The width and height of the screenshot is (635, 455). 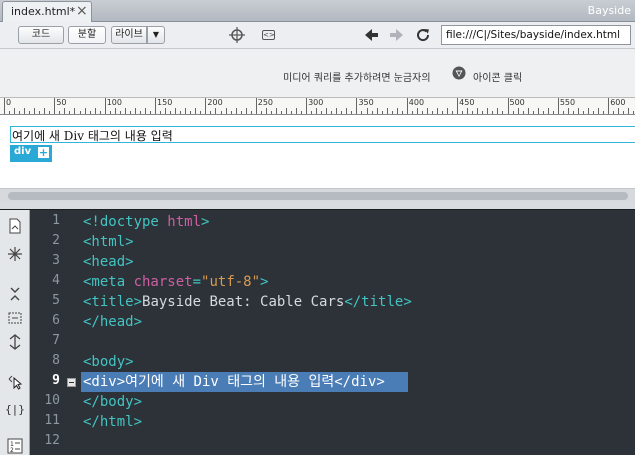 I want to click on ruler-label: 100, so click(x=114, y=102).